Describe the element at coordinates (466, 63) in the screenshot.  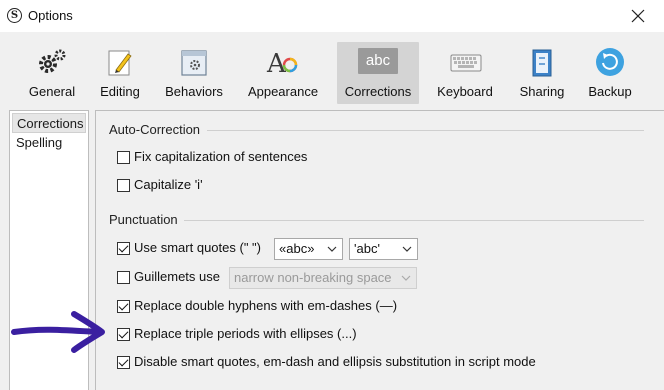
I see `keyboard-icon` at that location.